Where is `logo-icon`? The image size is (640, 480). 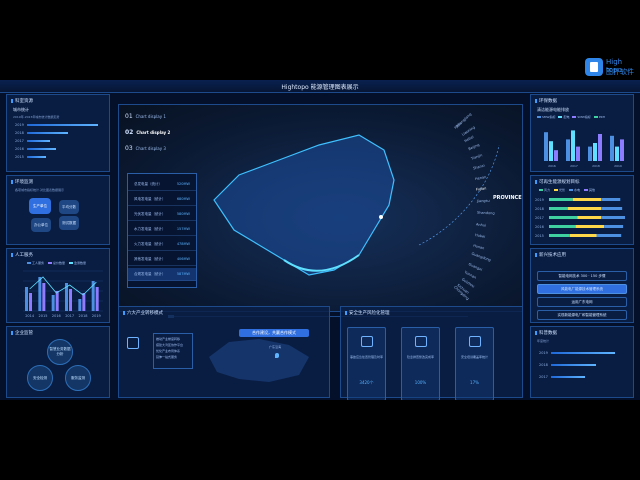
logo-icon is located at coordinates (594, 67).